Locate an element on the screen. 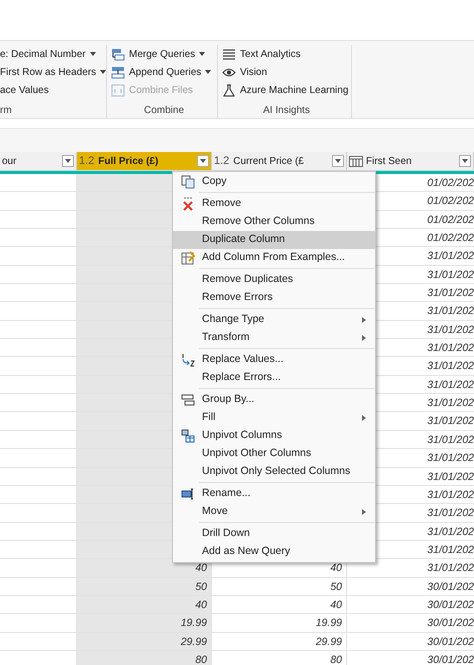  merge-icon is located at coordinates (118, 54).